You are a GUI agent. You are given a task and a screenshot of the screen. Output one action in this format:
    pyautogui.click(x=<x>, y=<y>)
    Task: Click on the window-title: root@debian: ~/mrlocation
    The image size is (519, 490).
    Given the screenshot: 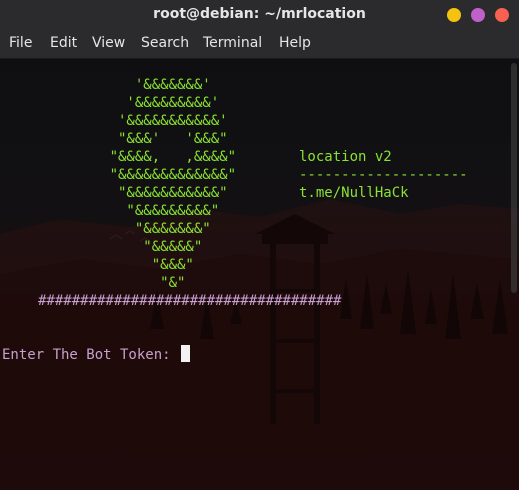 What is the action you would take?
    pyautogui.click(x=259, y=14)
    